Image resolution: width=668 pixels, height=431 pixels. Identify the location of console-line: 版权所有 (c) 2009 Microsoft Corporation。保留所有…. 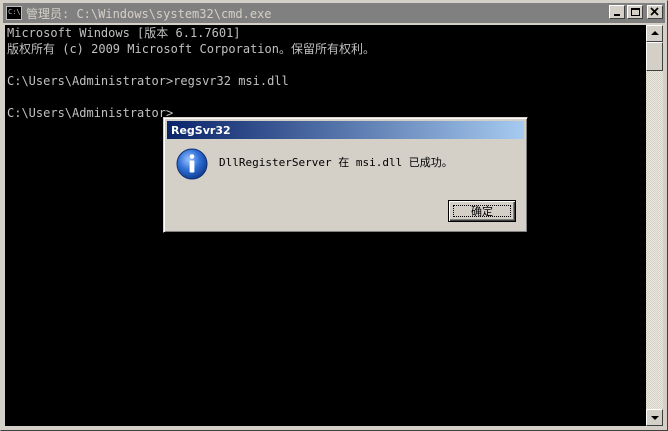
(191, 49).